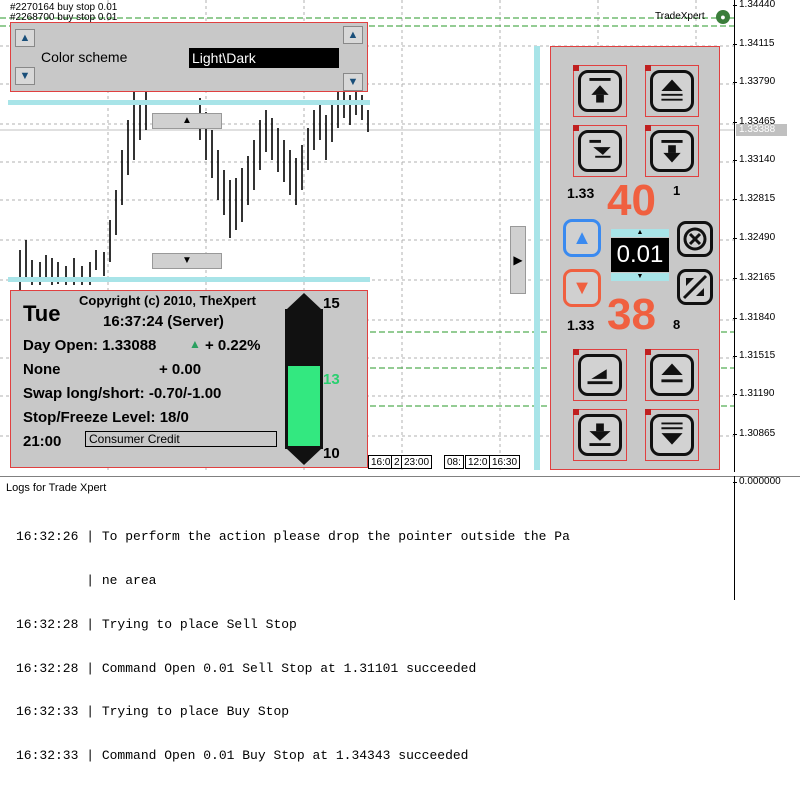  I want to click on day-open-label: Day Open: 1.33088, so click(90, 345).